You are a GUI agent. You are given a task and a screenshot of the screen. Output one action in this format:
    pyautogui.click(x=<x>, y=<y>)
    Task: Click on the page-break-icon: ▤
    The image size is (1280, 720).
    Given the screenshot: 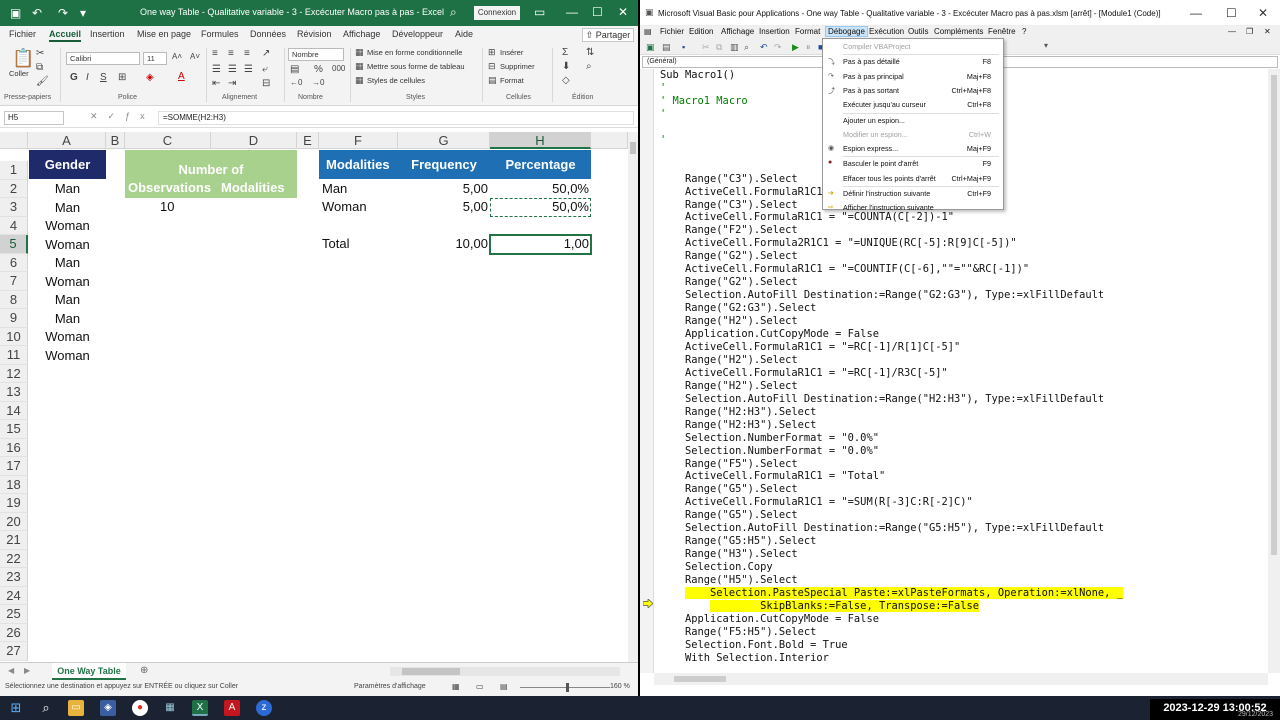 What is the action you would take?
    pyautogui.click(x=504, y=686)
    